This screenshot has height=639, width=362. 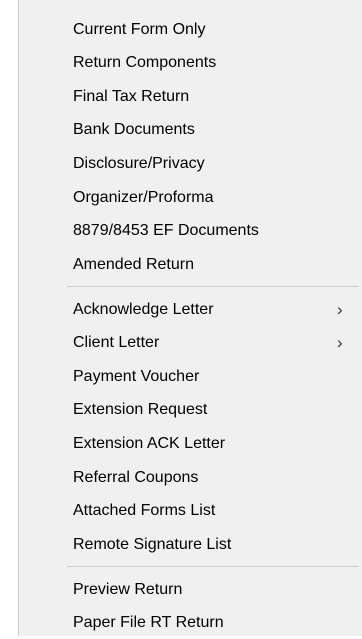 I want to click on menu-item-current-form-only: Current Form Only, so click(x=190, y=29).